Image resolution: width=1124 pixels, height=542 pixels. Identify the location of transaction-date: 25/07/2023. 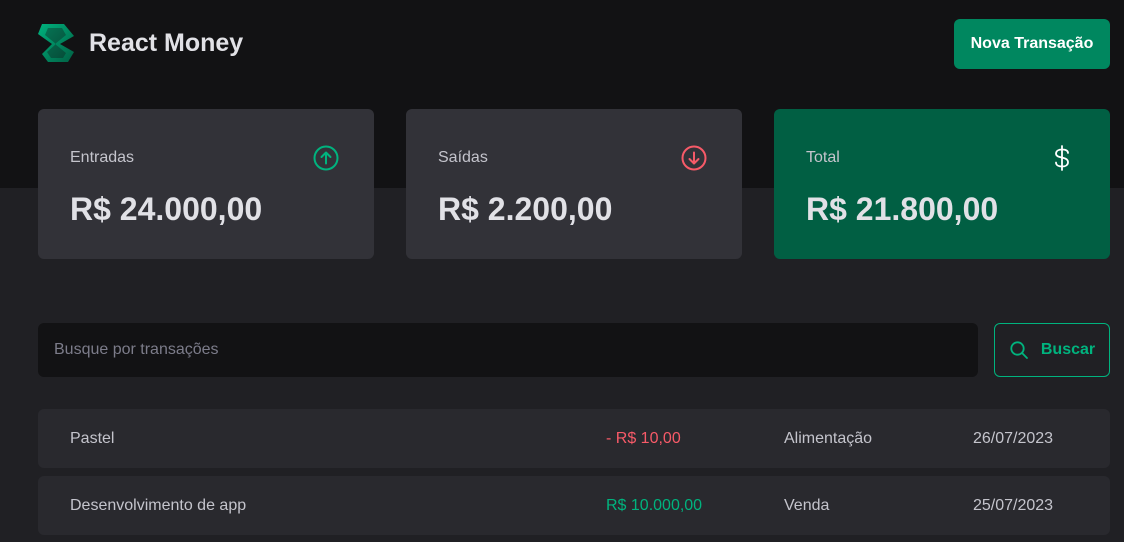
(1013, 505).